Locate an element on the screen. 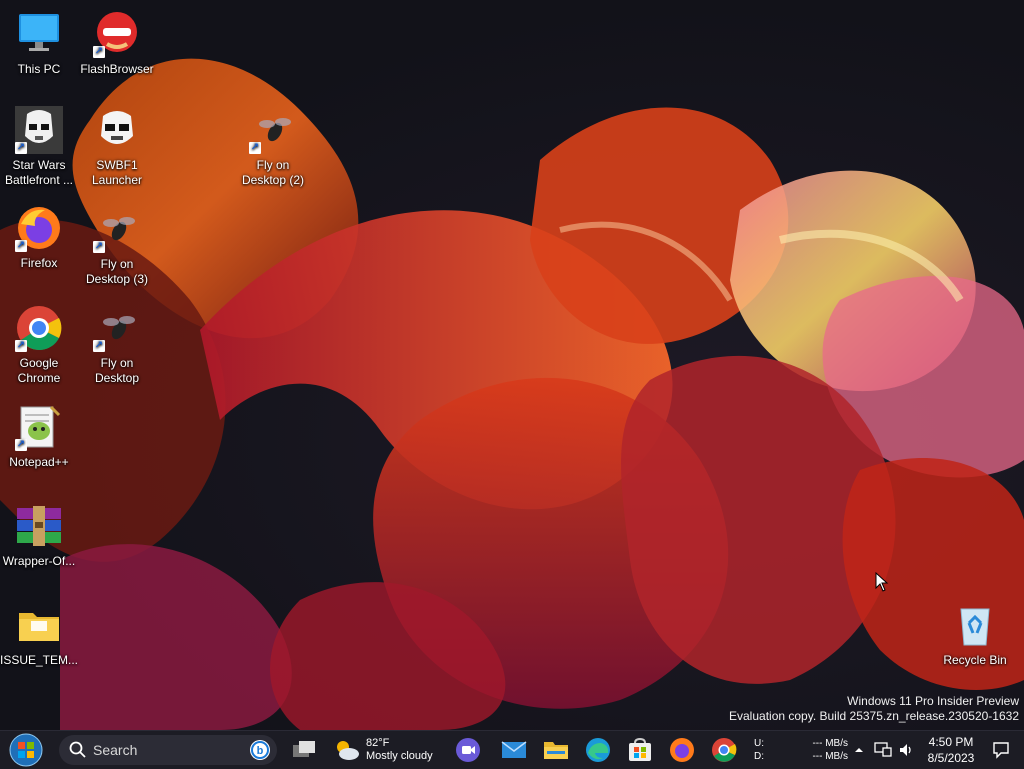  taskbar-app-teams-meet is located at coordinates (468, 750).